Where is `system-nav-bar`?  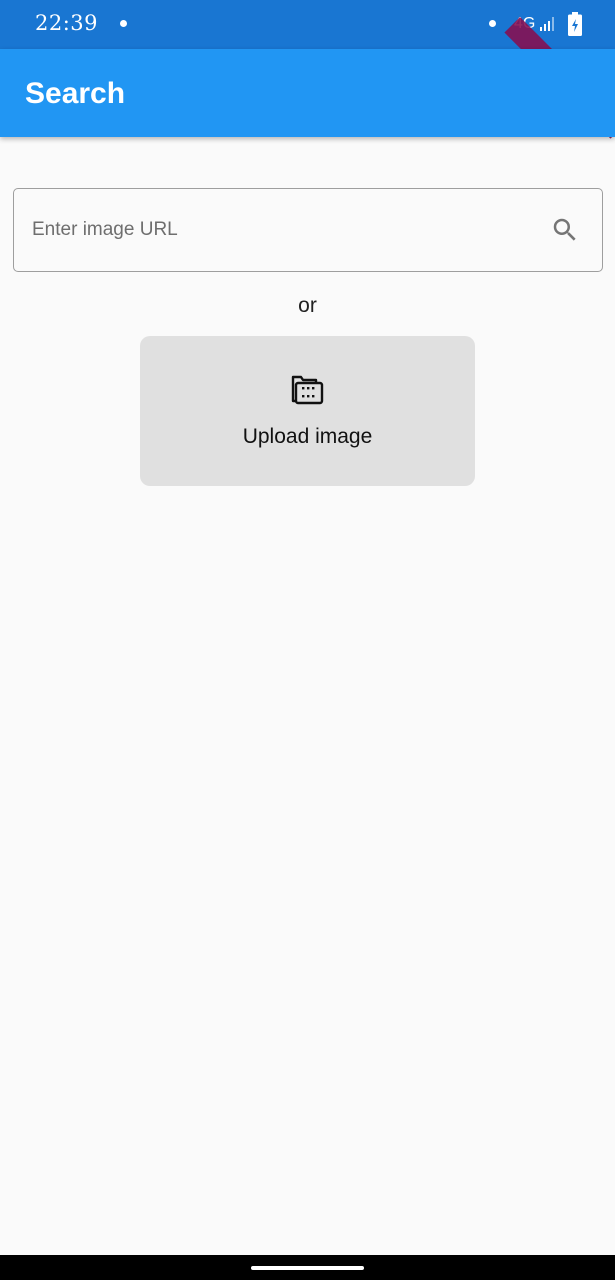
system-nav-bar is located at coordinates (307, 1267).